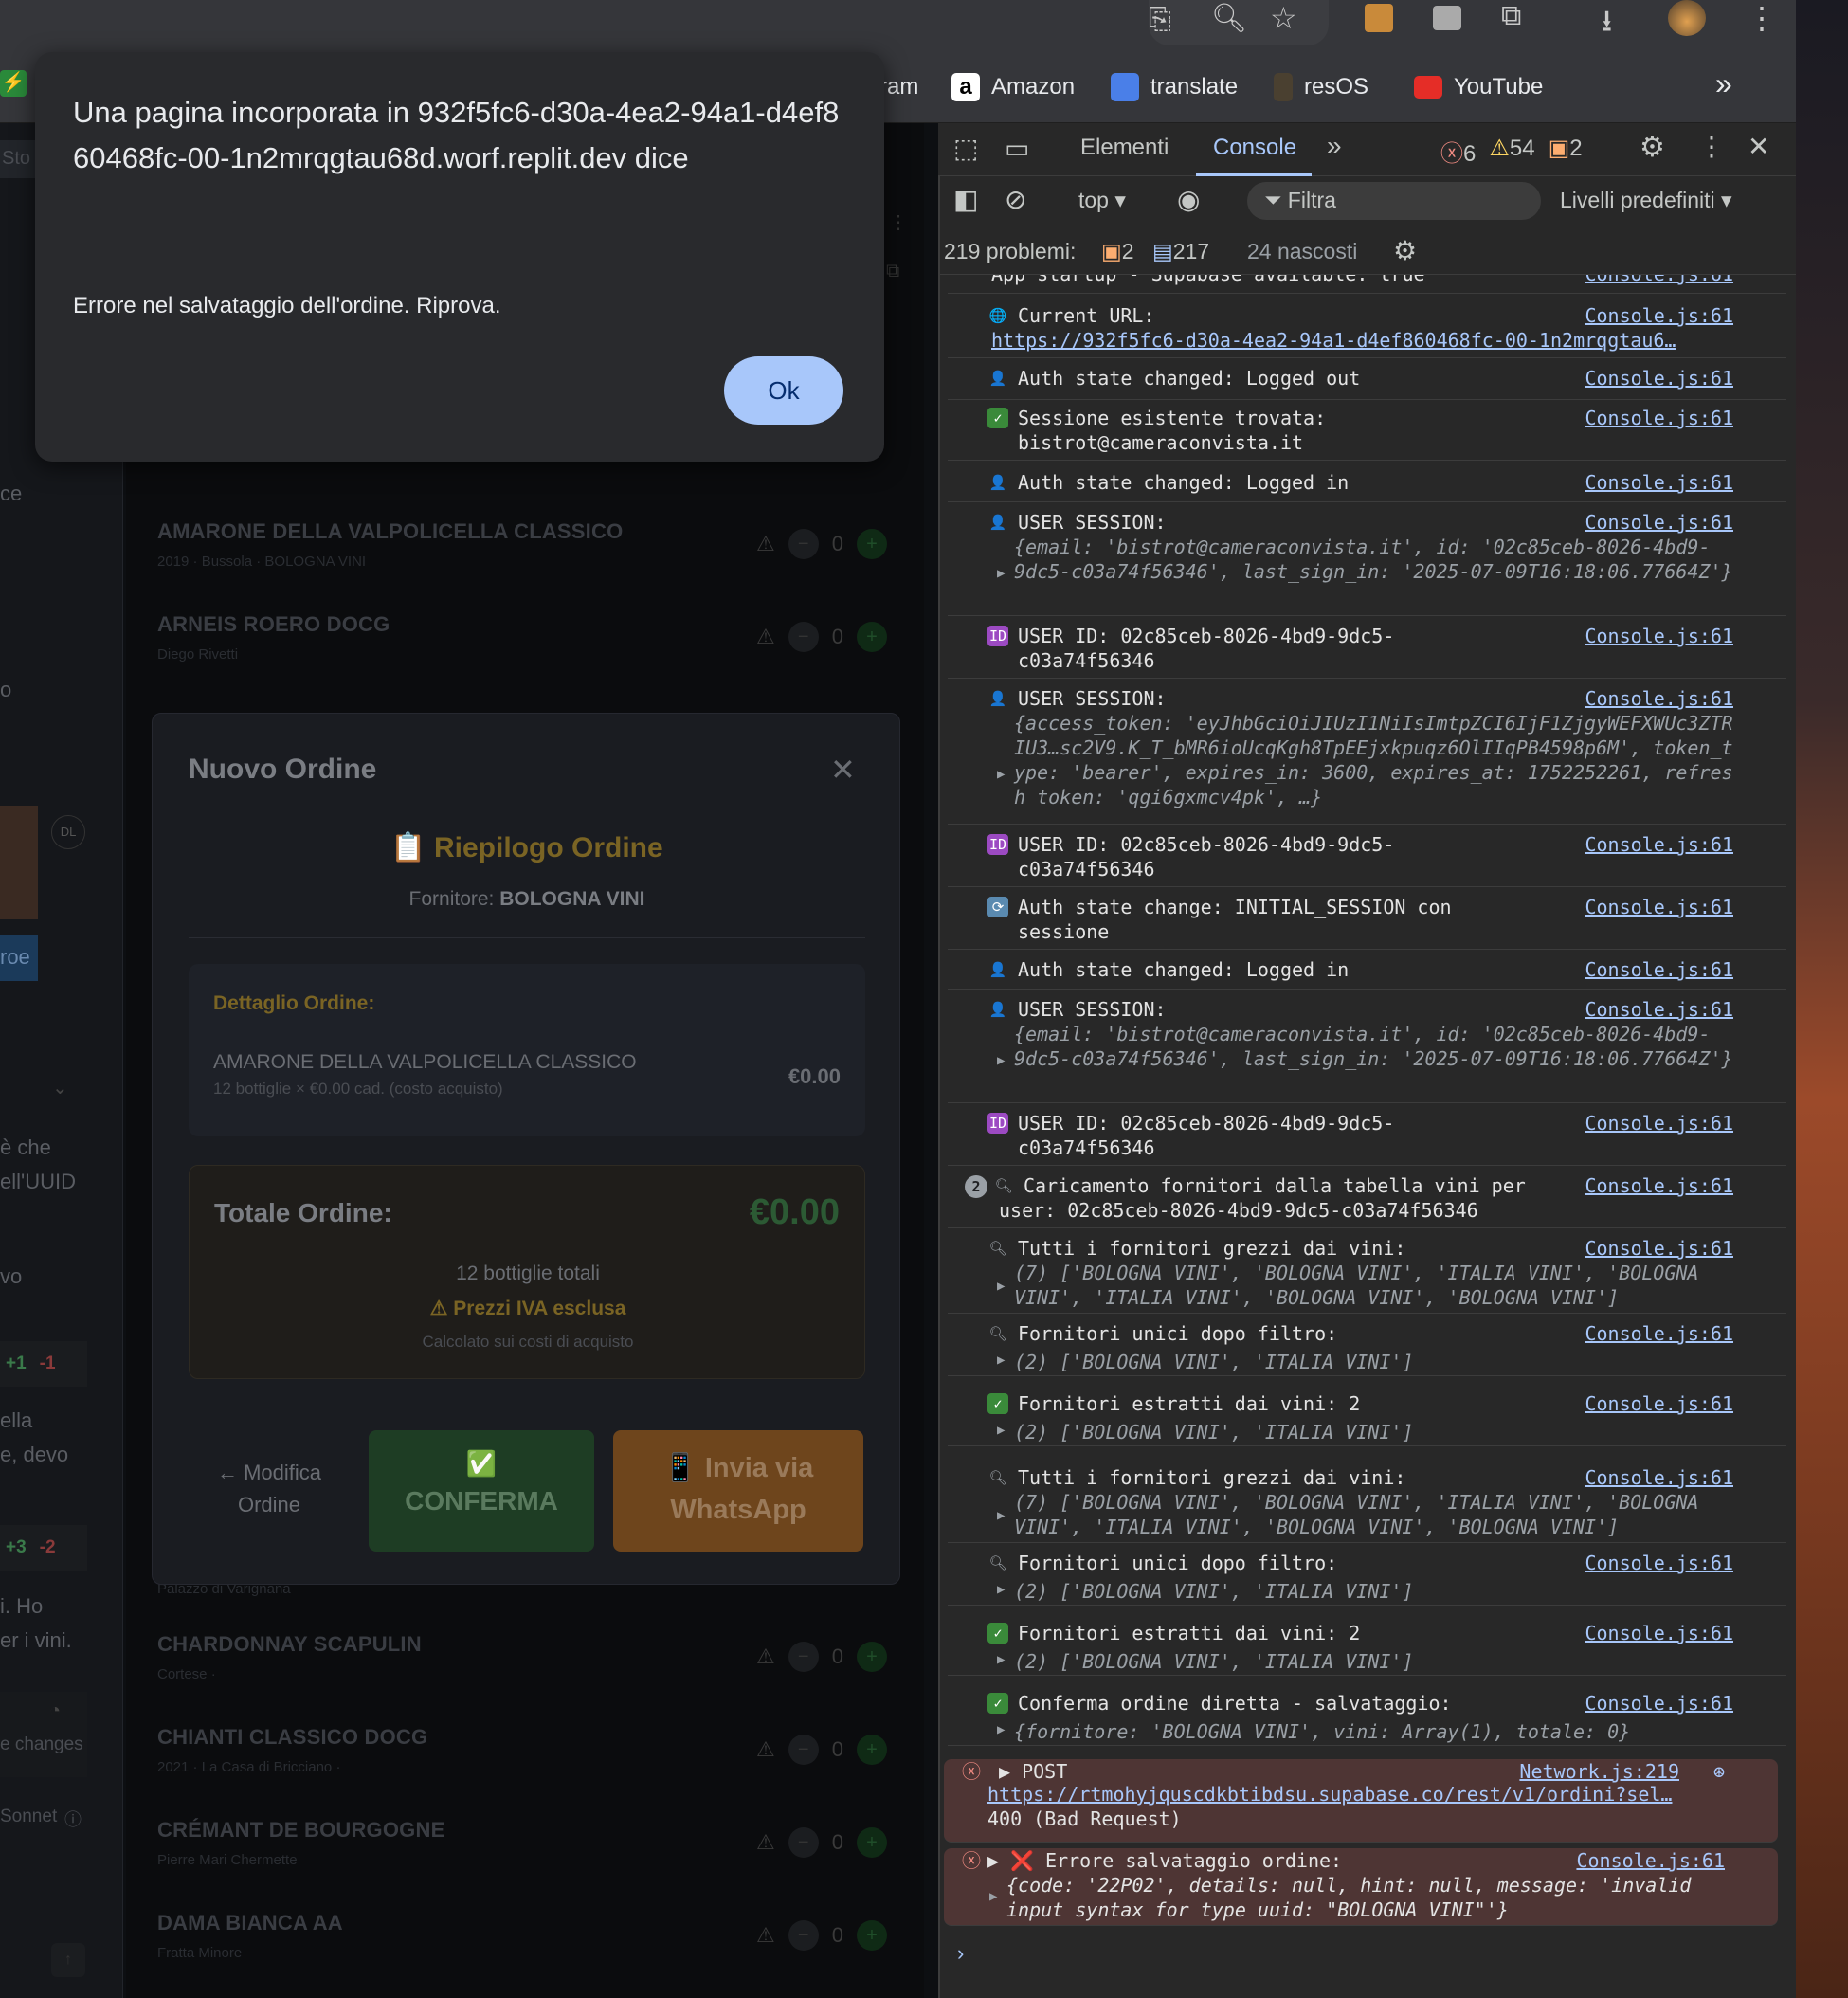 The width and height of the screenshot is (1848, 1998). Describe the element at coordinates (1379, 18) in the screenshot. I see `extension-icon` at that location.